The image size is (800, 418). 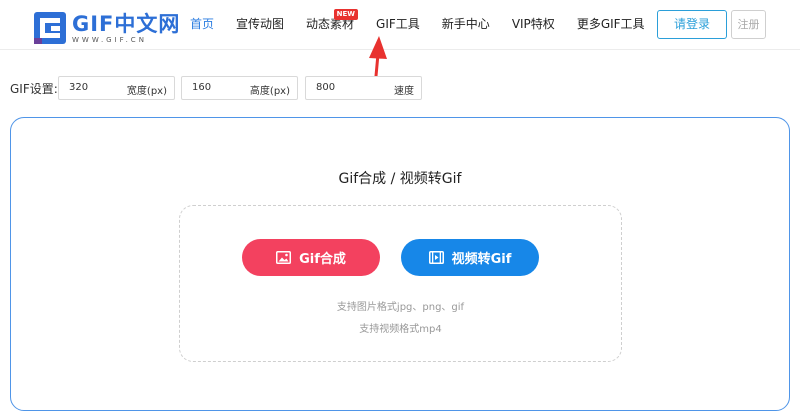 I want to click on nav-item-gif-tools: GIF工具, so click(x=398, y=25).